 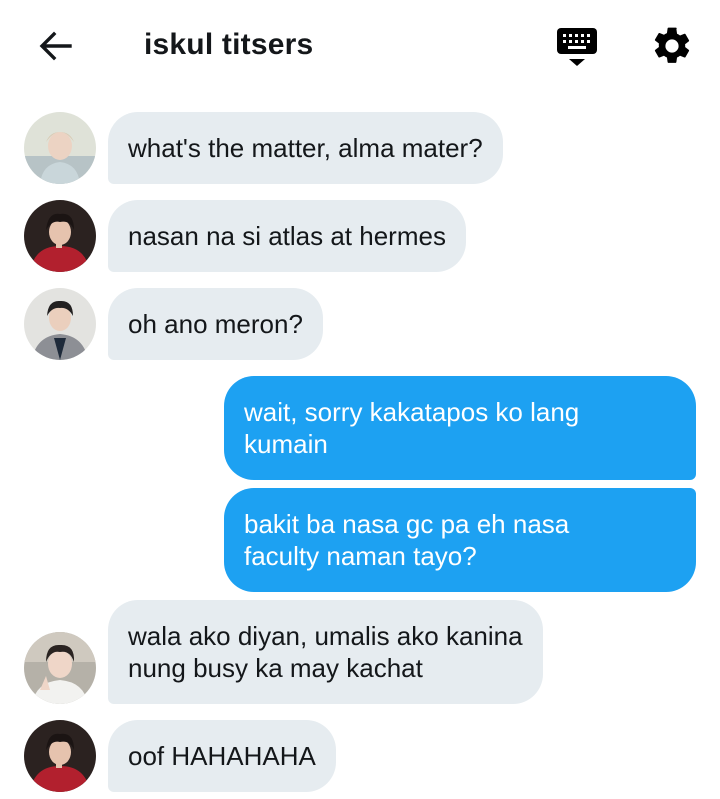 I want to click on conversation-title: iskul titsers, so click(x=229, y=44).